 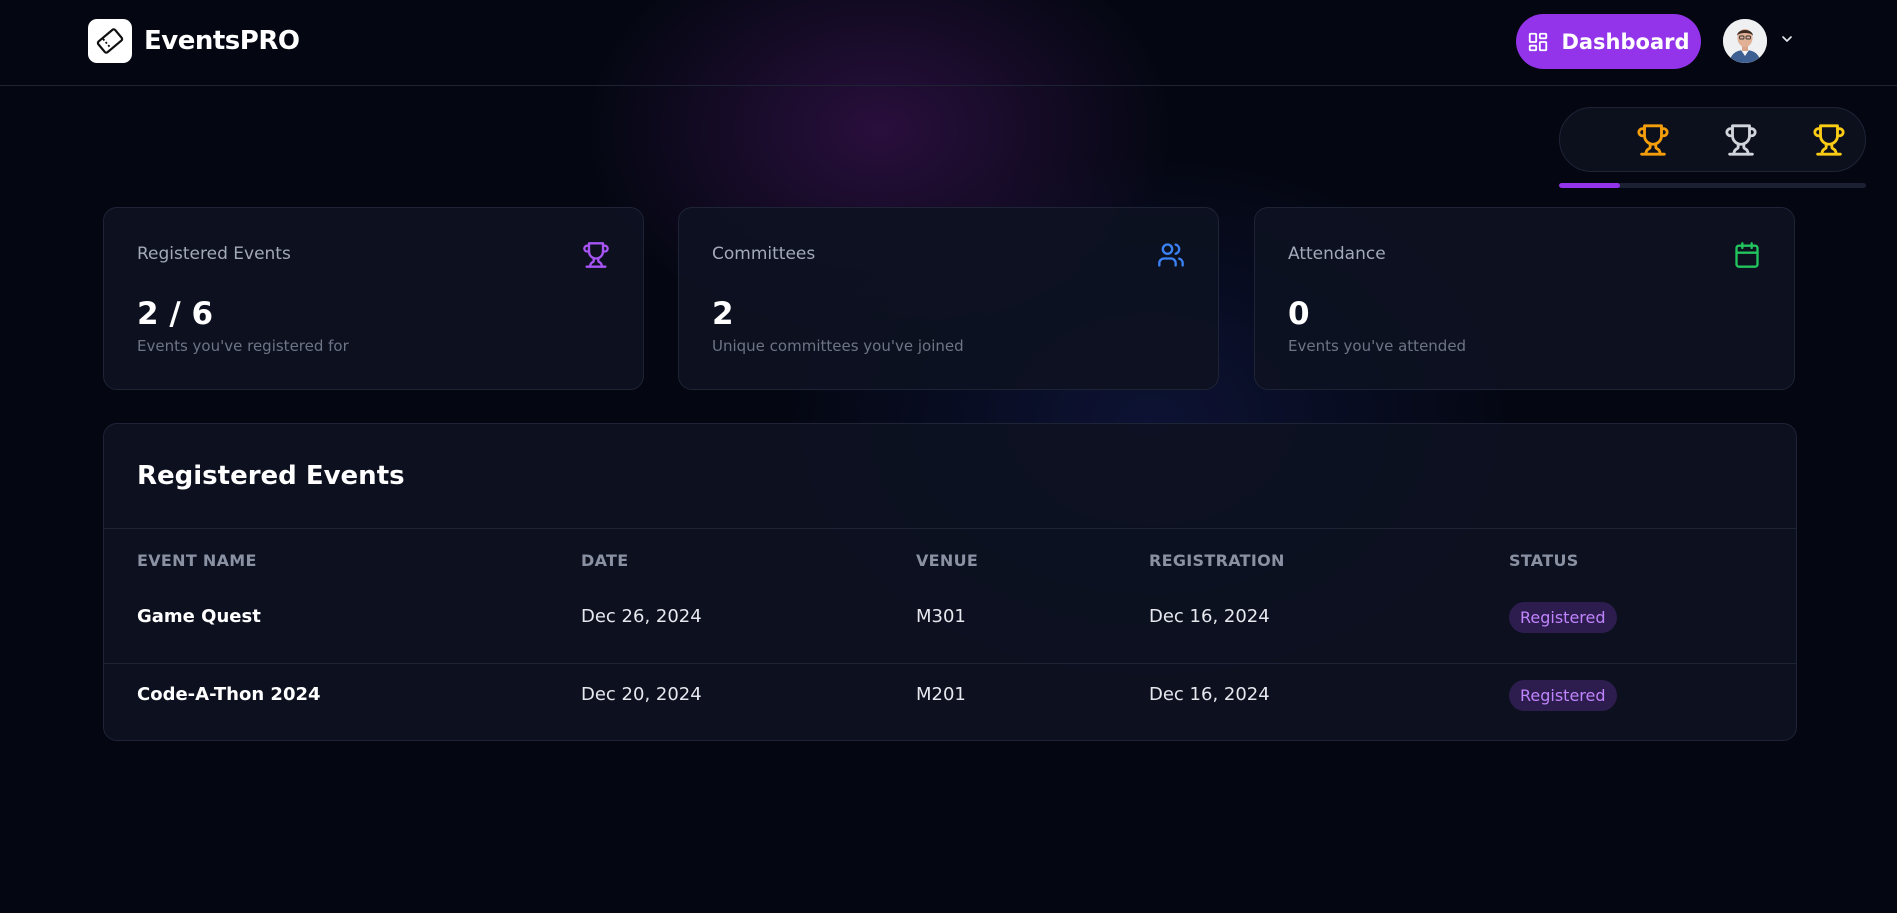 What do you see at coordinates (1337, 254) in the screenshot?
I see `card-title: Attendance` at bounding box center [1337, 254].